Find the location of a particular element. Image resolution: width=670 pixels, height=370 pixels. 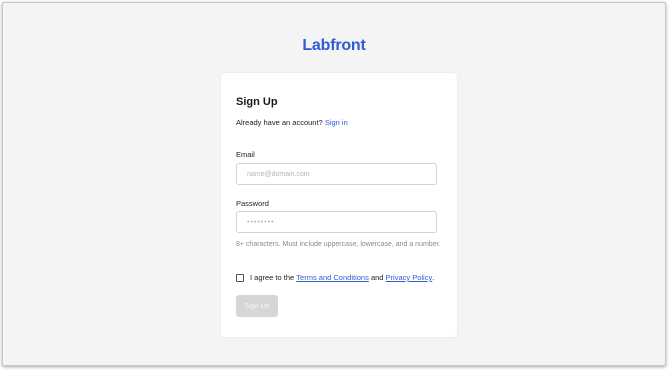

password-label: Password is located at coordinates (252, 203).